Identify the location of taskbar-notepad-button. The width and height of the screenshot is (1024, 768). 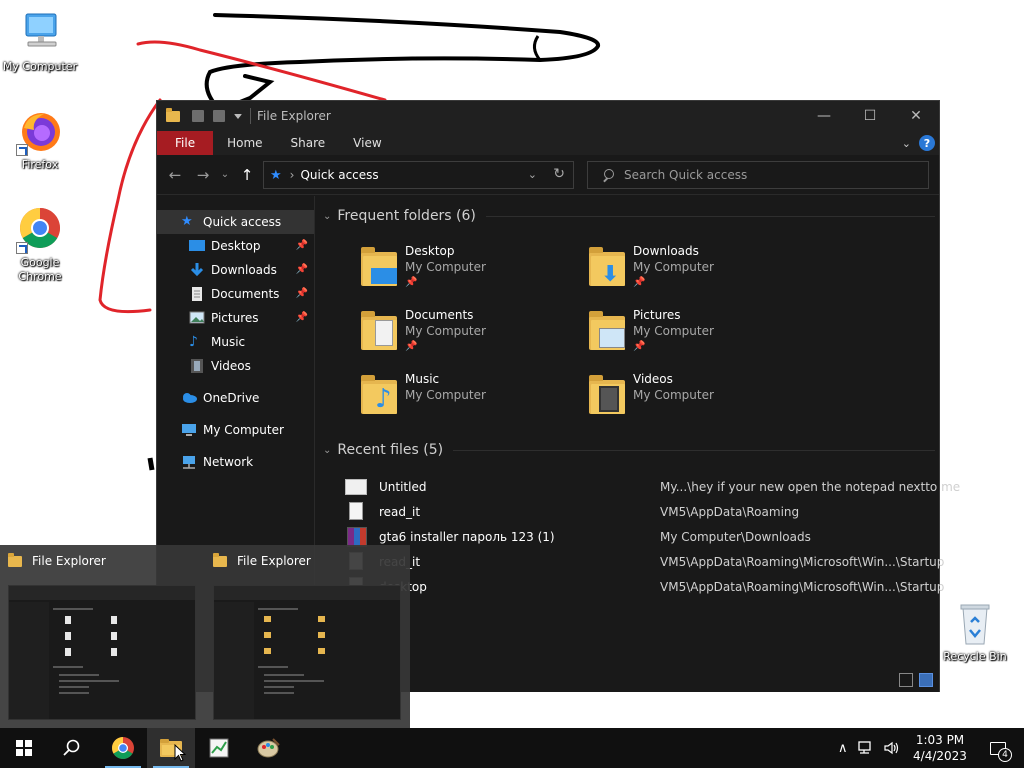
(219, 748).